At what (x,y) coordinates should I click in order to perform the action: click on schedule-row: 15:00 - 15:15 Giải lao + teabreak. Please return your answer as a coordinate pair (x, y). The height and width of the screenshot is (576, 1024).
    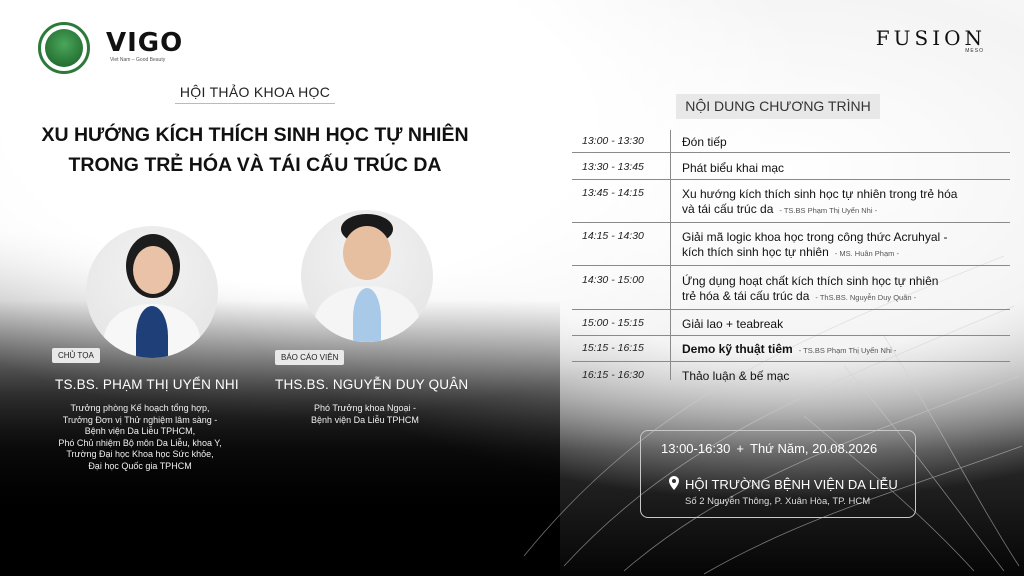
    Looking at the image, I should click on (791, 323).